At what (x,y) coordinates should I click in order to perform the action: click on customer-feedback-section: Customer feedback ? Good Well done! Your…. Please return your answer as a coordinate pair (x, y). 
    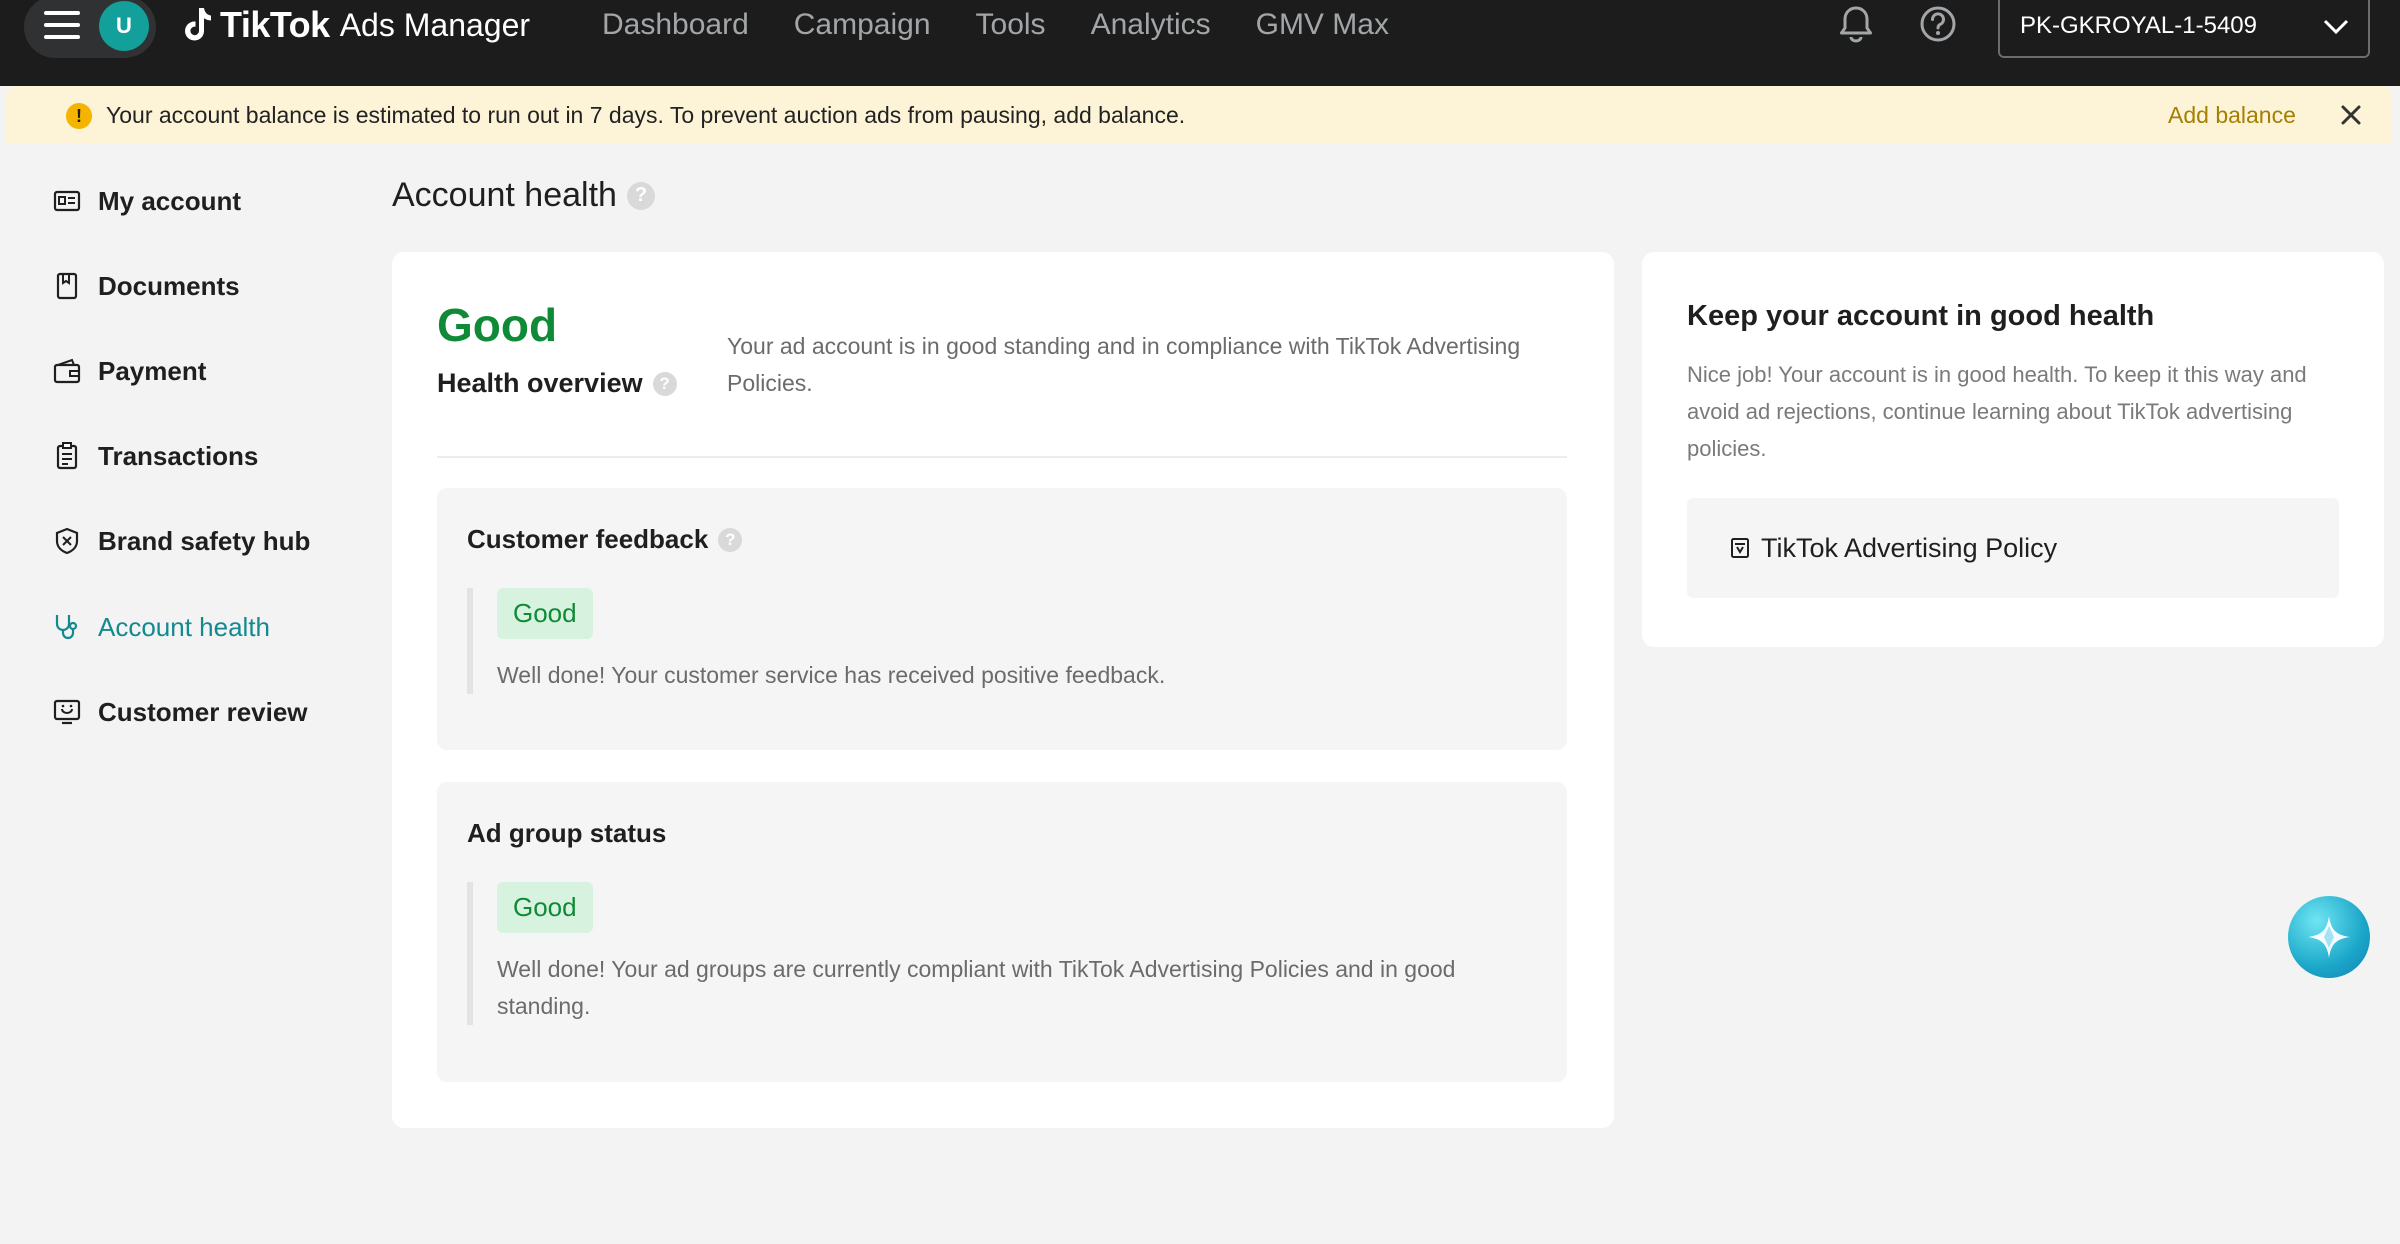
    Looking at the image, I should click on (1002, 619).